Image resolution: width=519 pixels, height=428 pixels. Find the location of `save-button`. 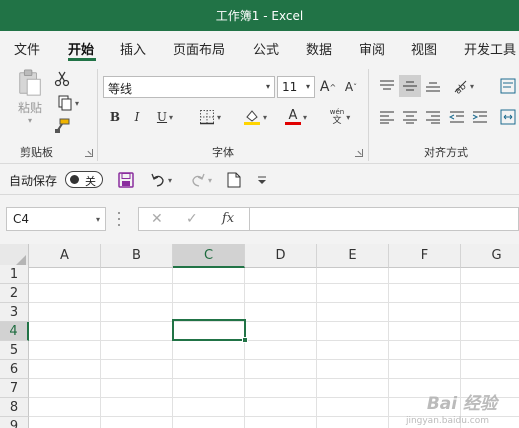

save-button is located at coordinates (126, 180).